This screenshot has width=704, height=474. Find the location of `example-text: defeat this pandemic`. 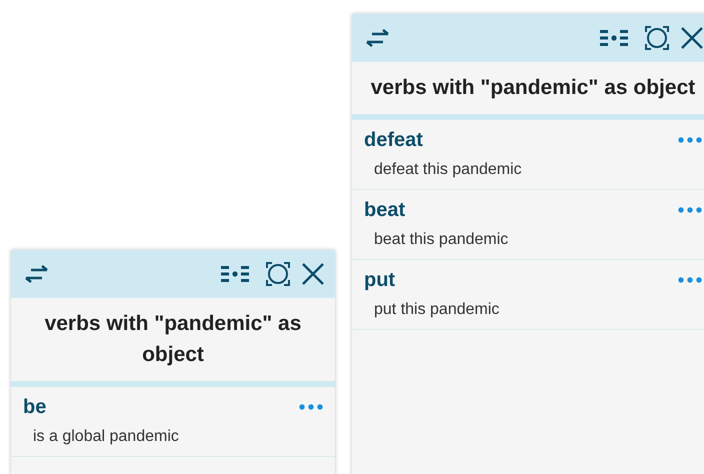

example-text: defeat this pandemic is located at coordinates (448, 170).